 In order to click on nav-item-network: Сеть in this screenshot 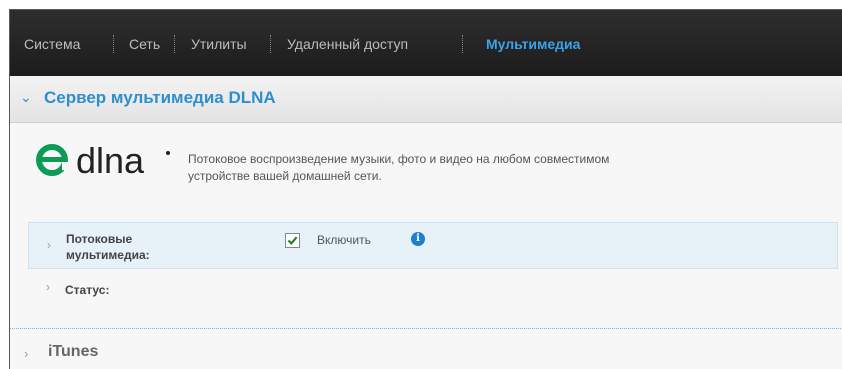, I will do `click(144, 44)`.